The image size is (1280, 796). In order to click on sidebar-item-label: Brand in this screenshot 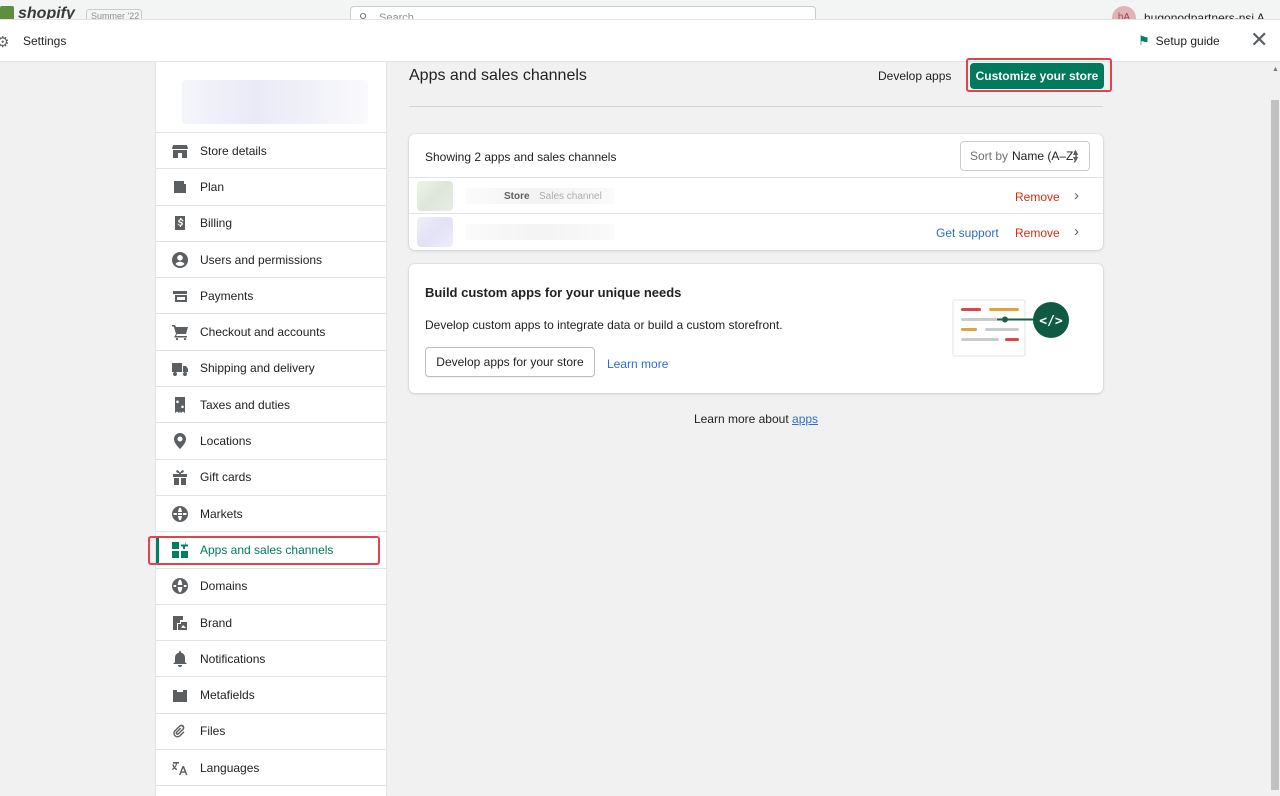, I will do `click(216, 622)`.